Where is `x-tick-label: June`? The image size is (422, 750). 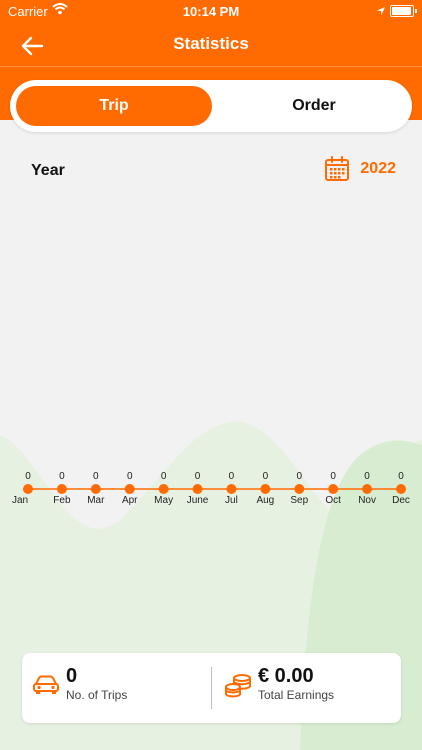 x-tick-label: June is located at coordinates (198, 500).